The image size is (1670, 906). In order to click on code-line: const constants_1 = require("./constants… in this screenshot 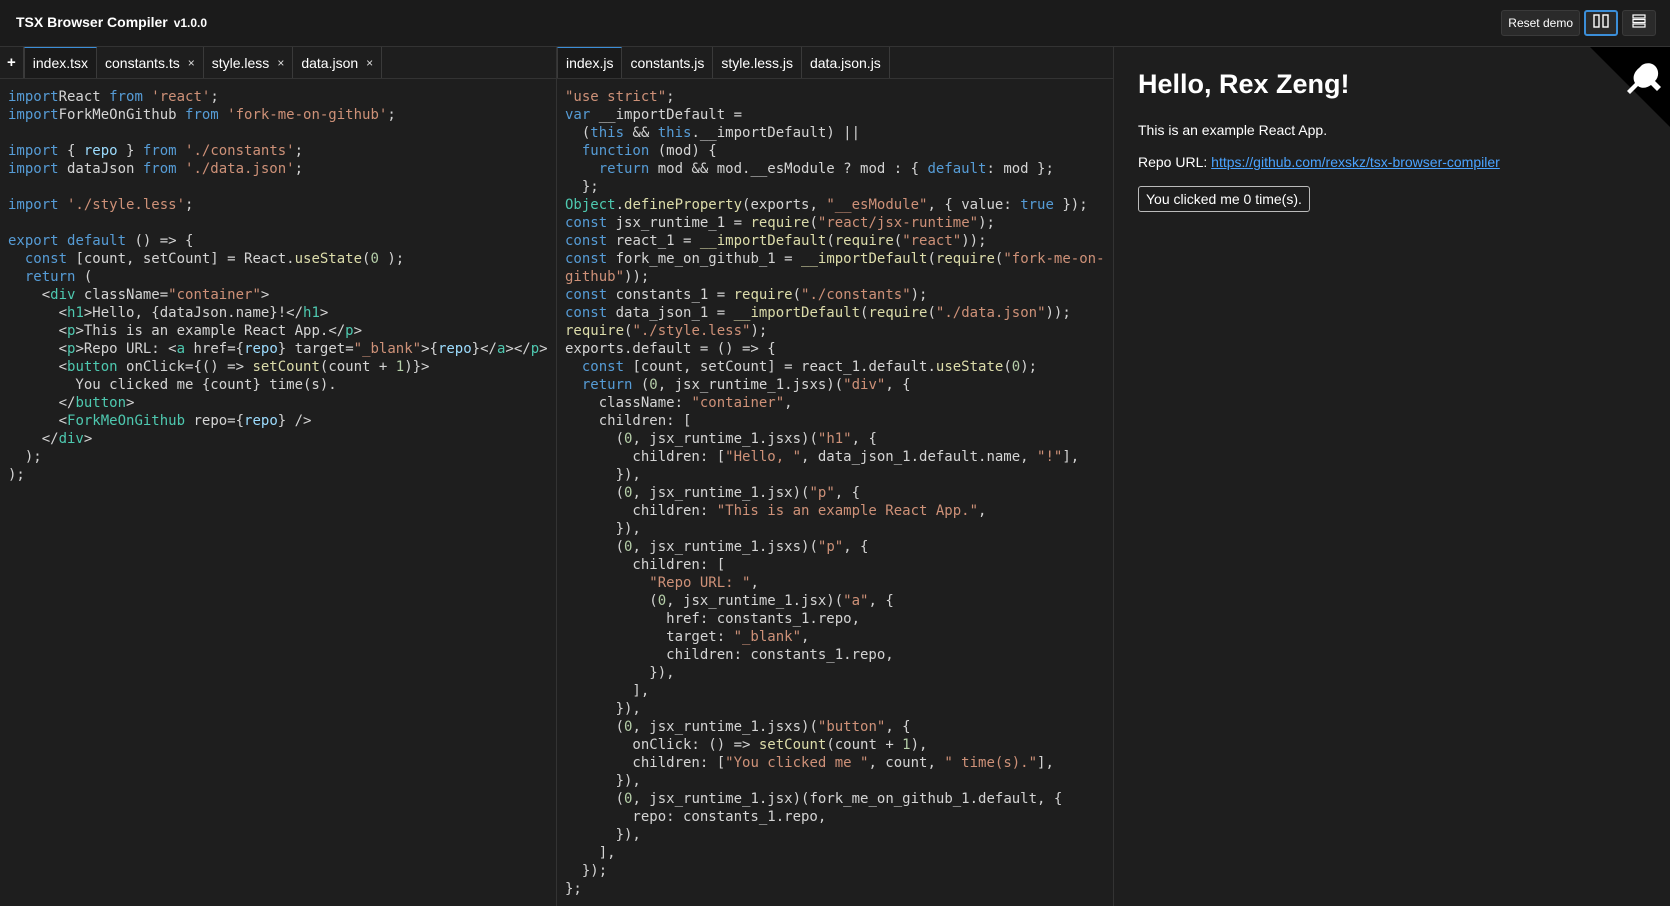, I will do `click(746, 295)`.